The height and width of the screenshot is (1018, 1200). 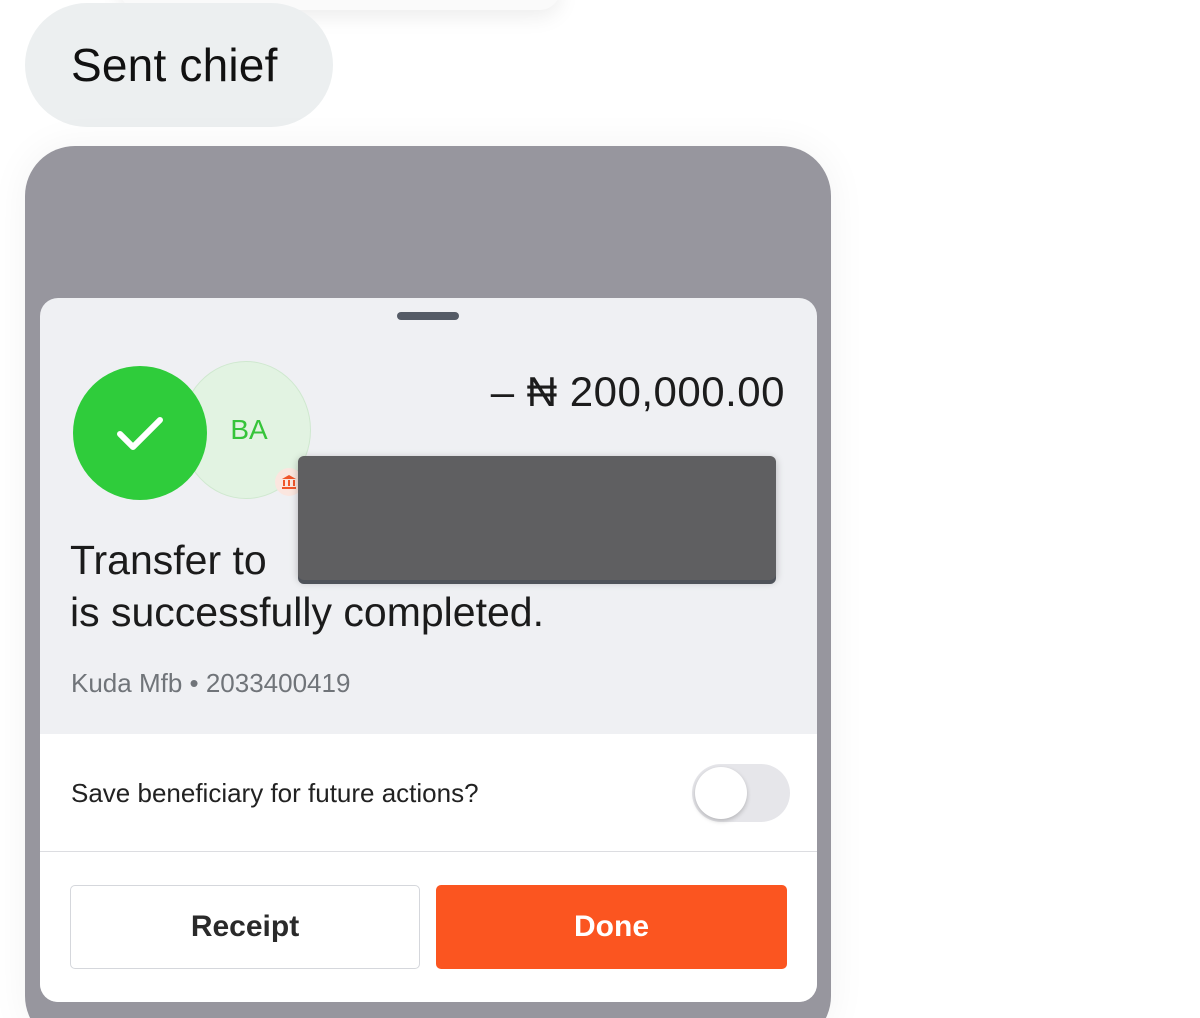 I want to click on chat-message-text: Sent chief, so click(x=174, y=65).